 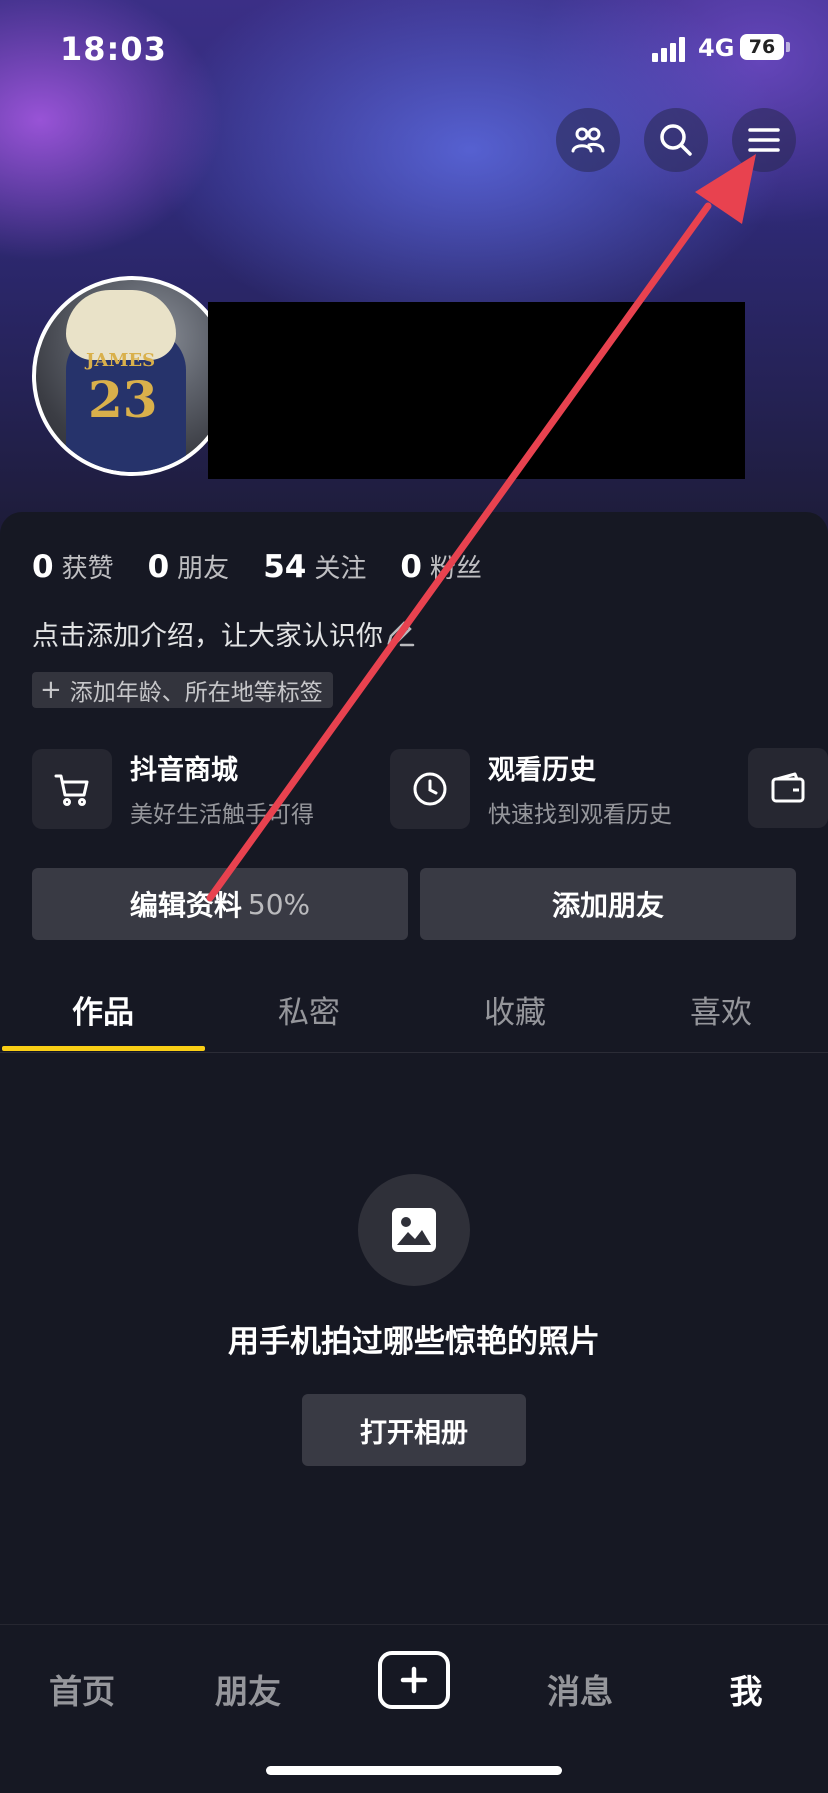 I want to click on bio-placeholder: 点击添加介绍，让大家认识你, so click(x=224, y=633).